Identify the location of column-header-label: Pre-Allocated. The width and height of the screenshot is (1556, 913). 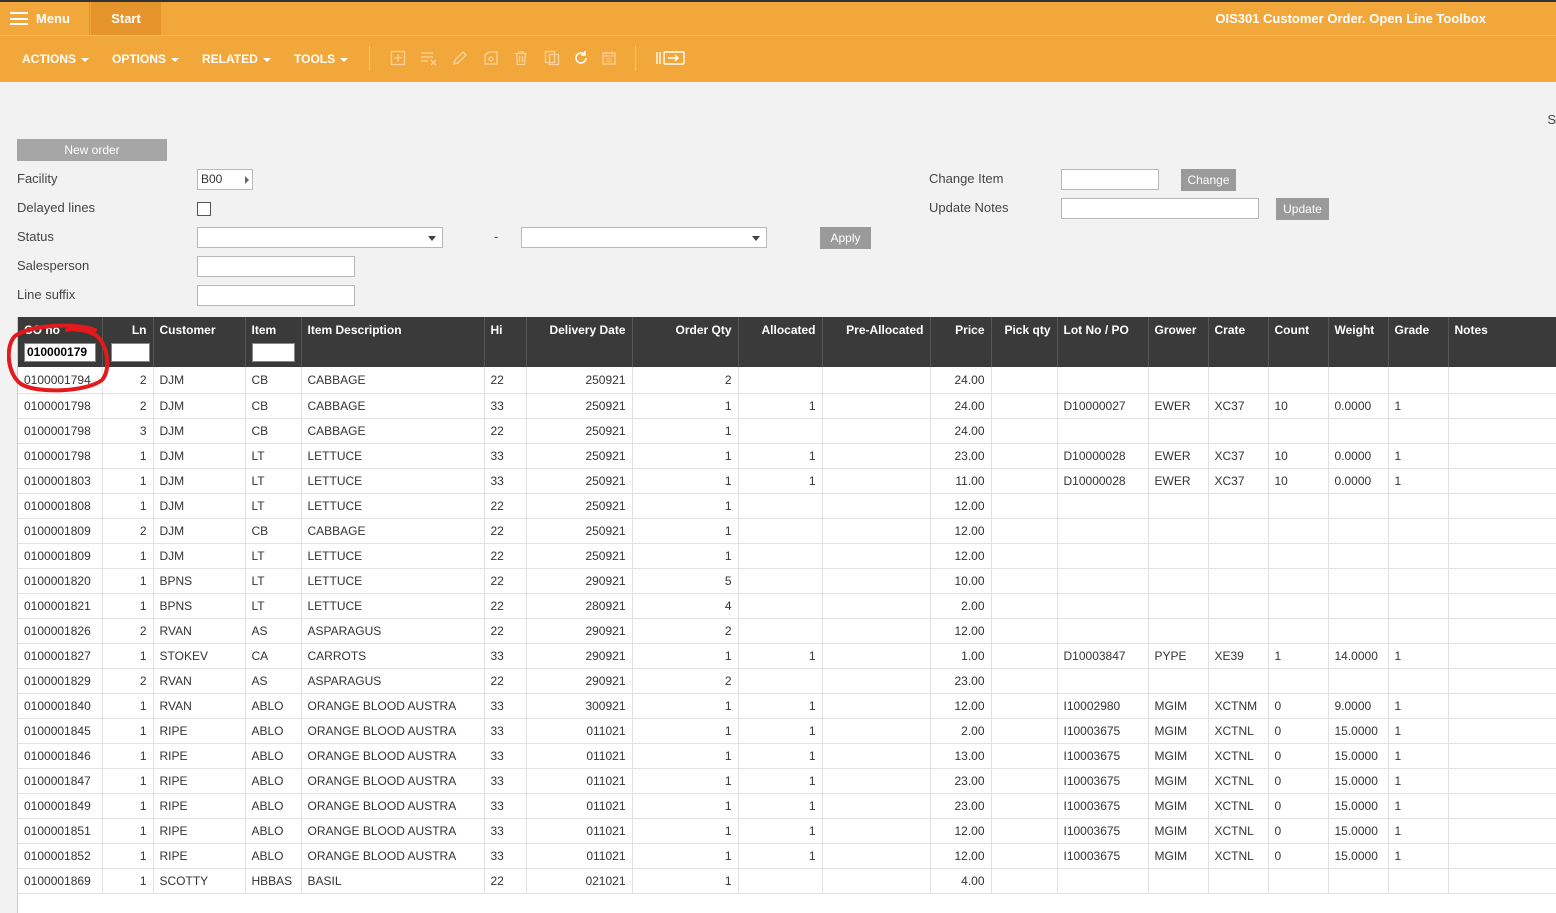
(885, 330).